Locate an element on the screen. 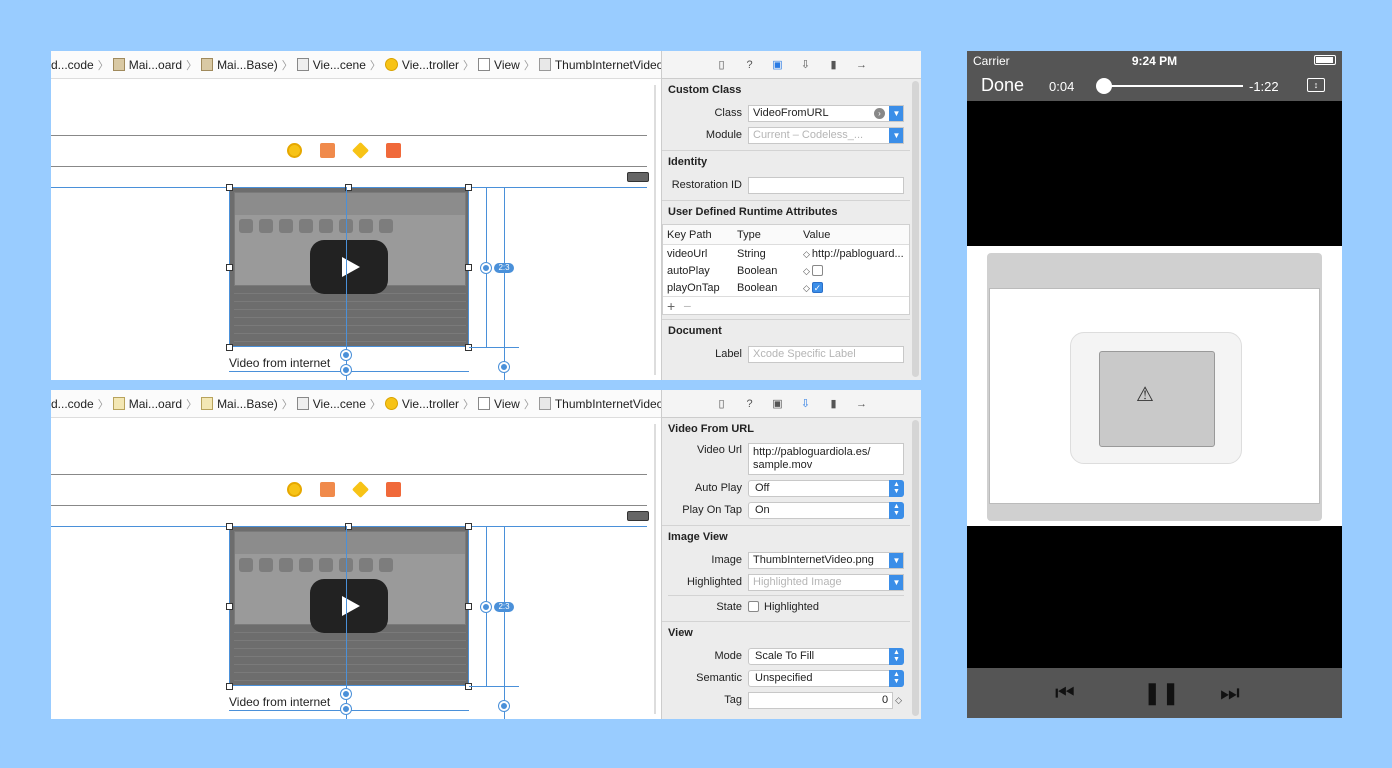 The width and height of the screenshot is (1392, 768). highlighted-checkbox is located at coordinates (753, 606).